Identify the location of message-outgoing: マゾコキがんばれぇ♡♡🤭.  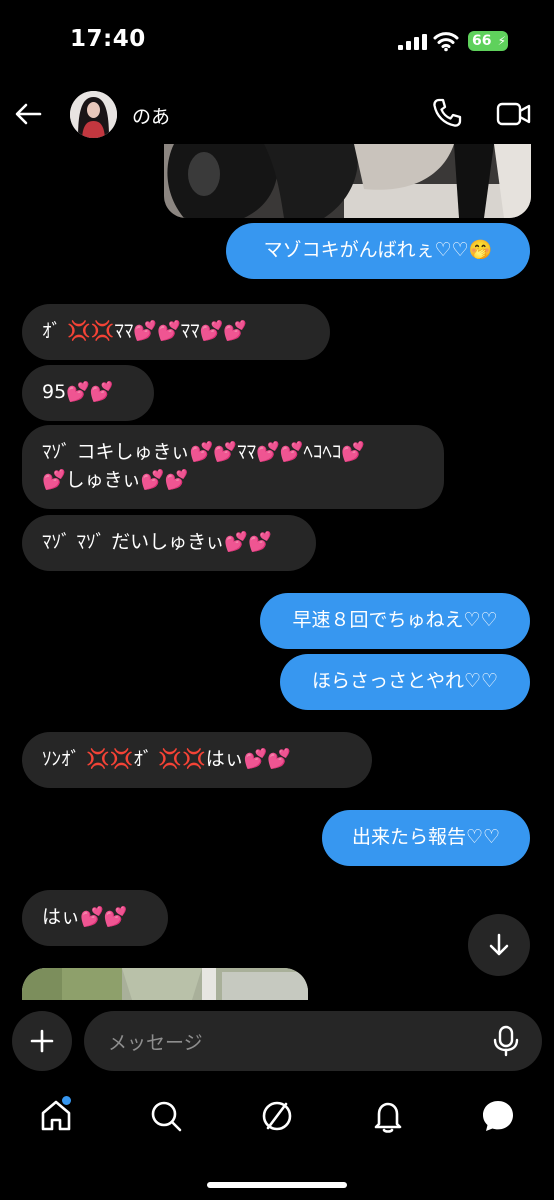
(378, 251).